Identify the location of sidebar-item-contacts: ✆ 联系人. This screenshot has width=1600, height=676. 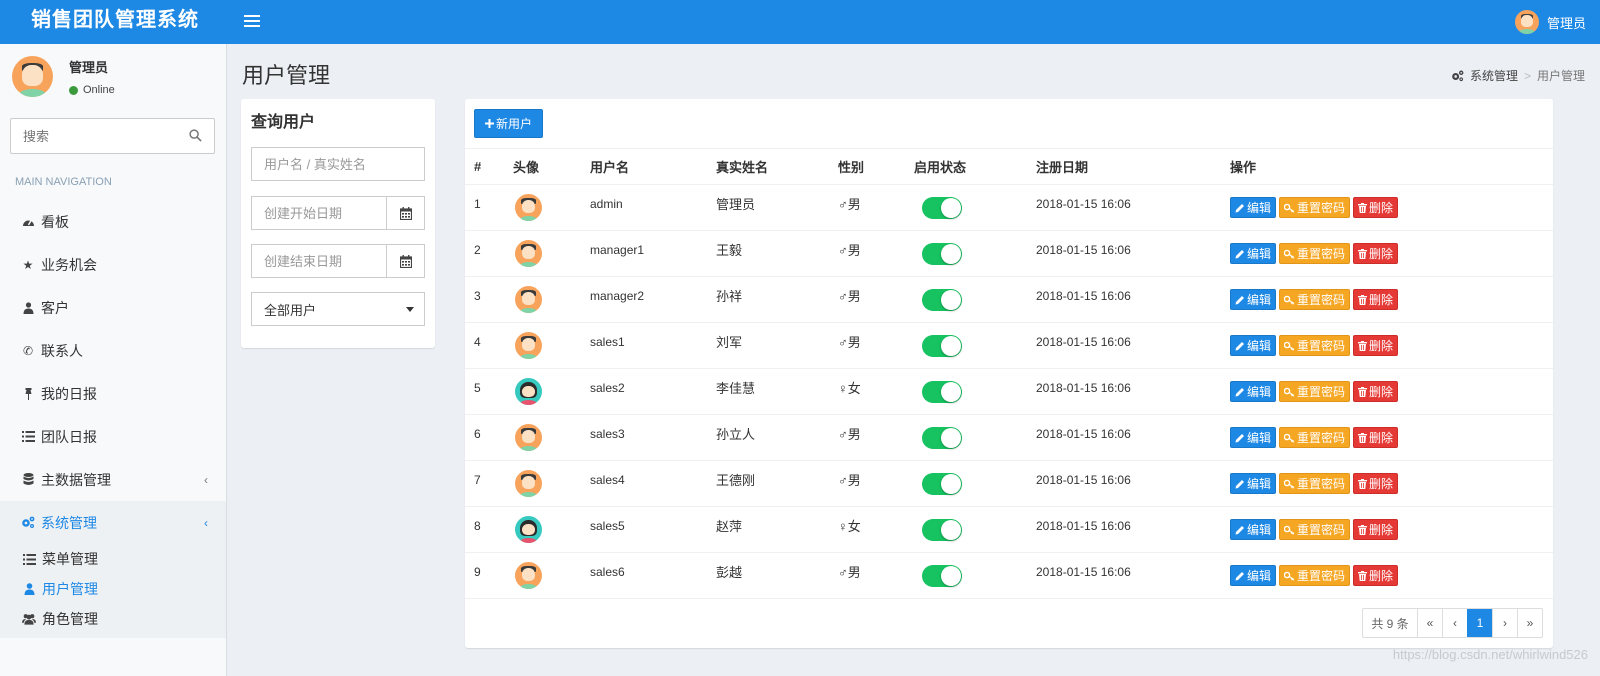
(113, 350).